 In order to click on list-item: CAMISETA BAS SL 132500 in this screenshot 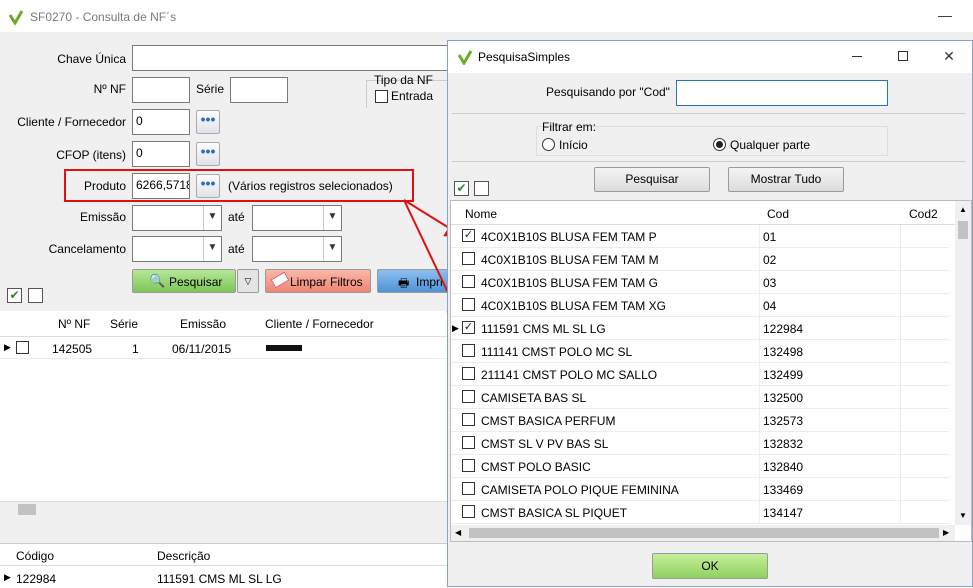, I will do `click(700, 397)`.